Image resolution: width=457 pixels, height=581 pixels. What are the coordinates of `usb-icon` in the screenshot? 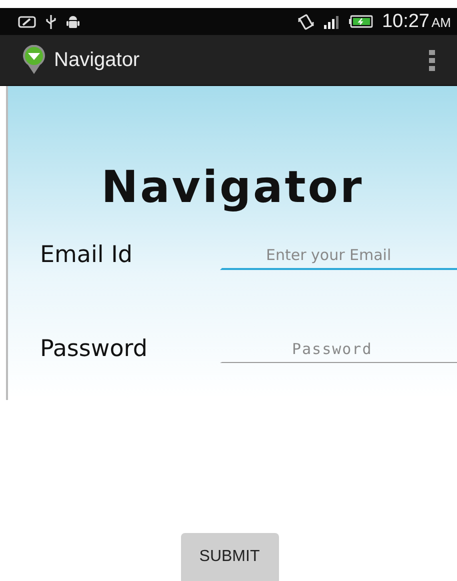 It's located at (51, 22).